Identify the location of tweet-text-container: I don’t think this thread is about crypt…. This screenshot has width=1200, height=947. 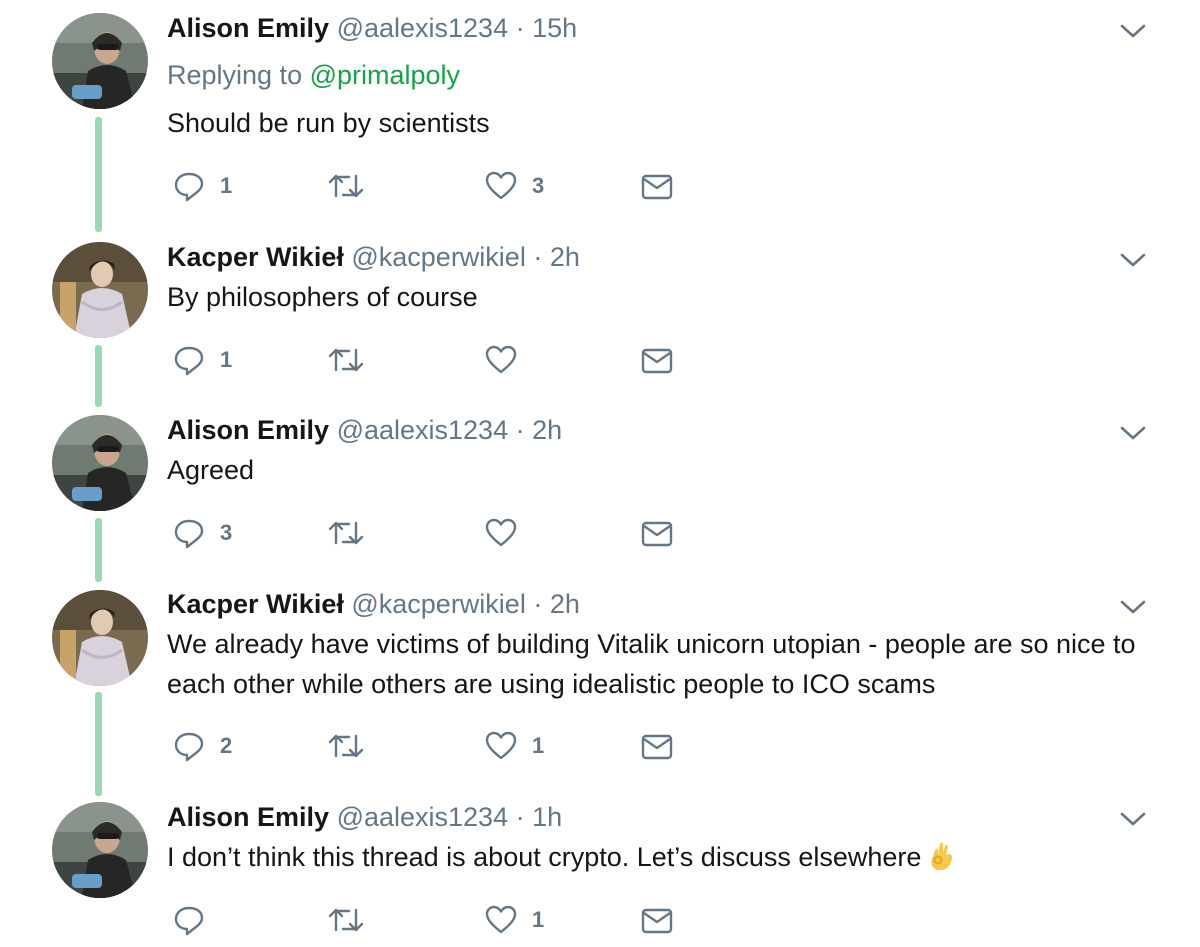
(662, 860).